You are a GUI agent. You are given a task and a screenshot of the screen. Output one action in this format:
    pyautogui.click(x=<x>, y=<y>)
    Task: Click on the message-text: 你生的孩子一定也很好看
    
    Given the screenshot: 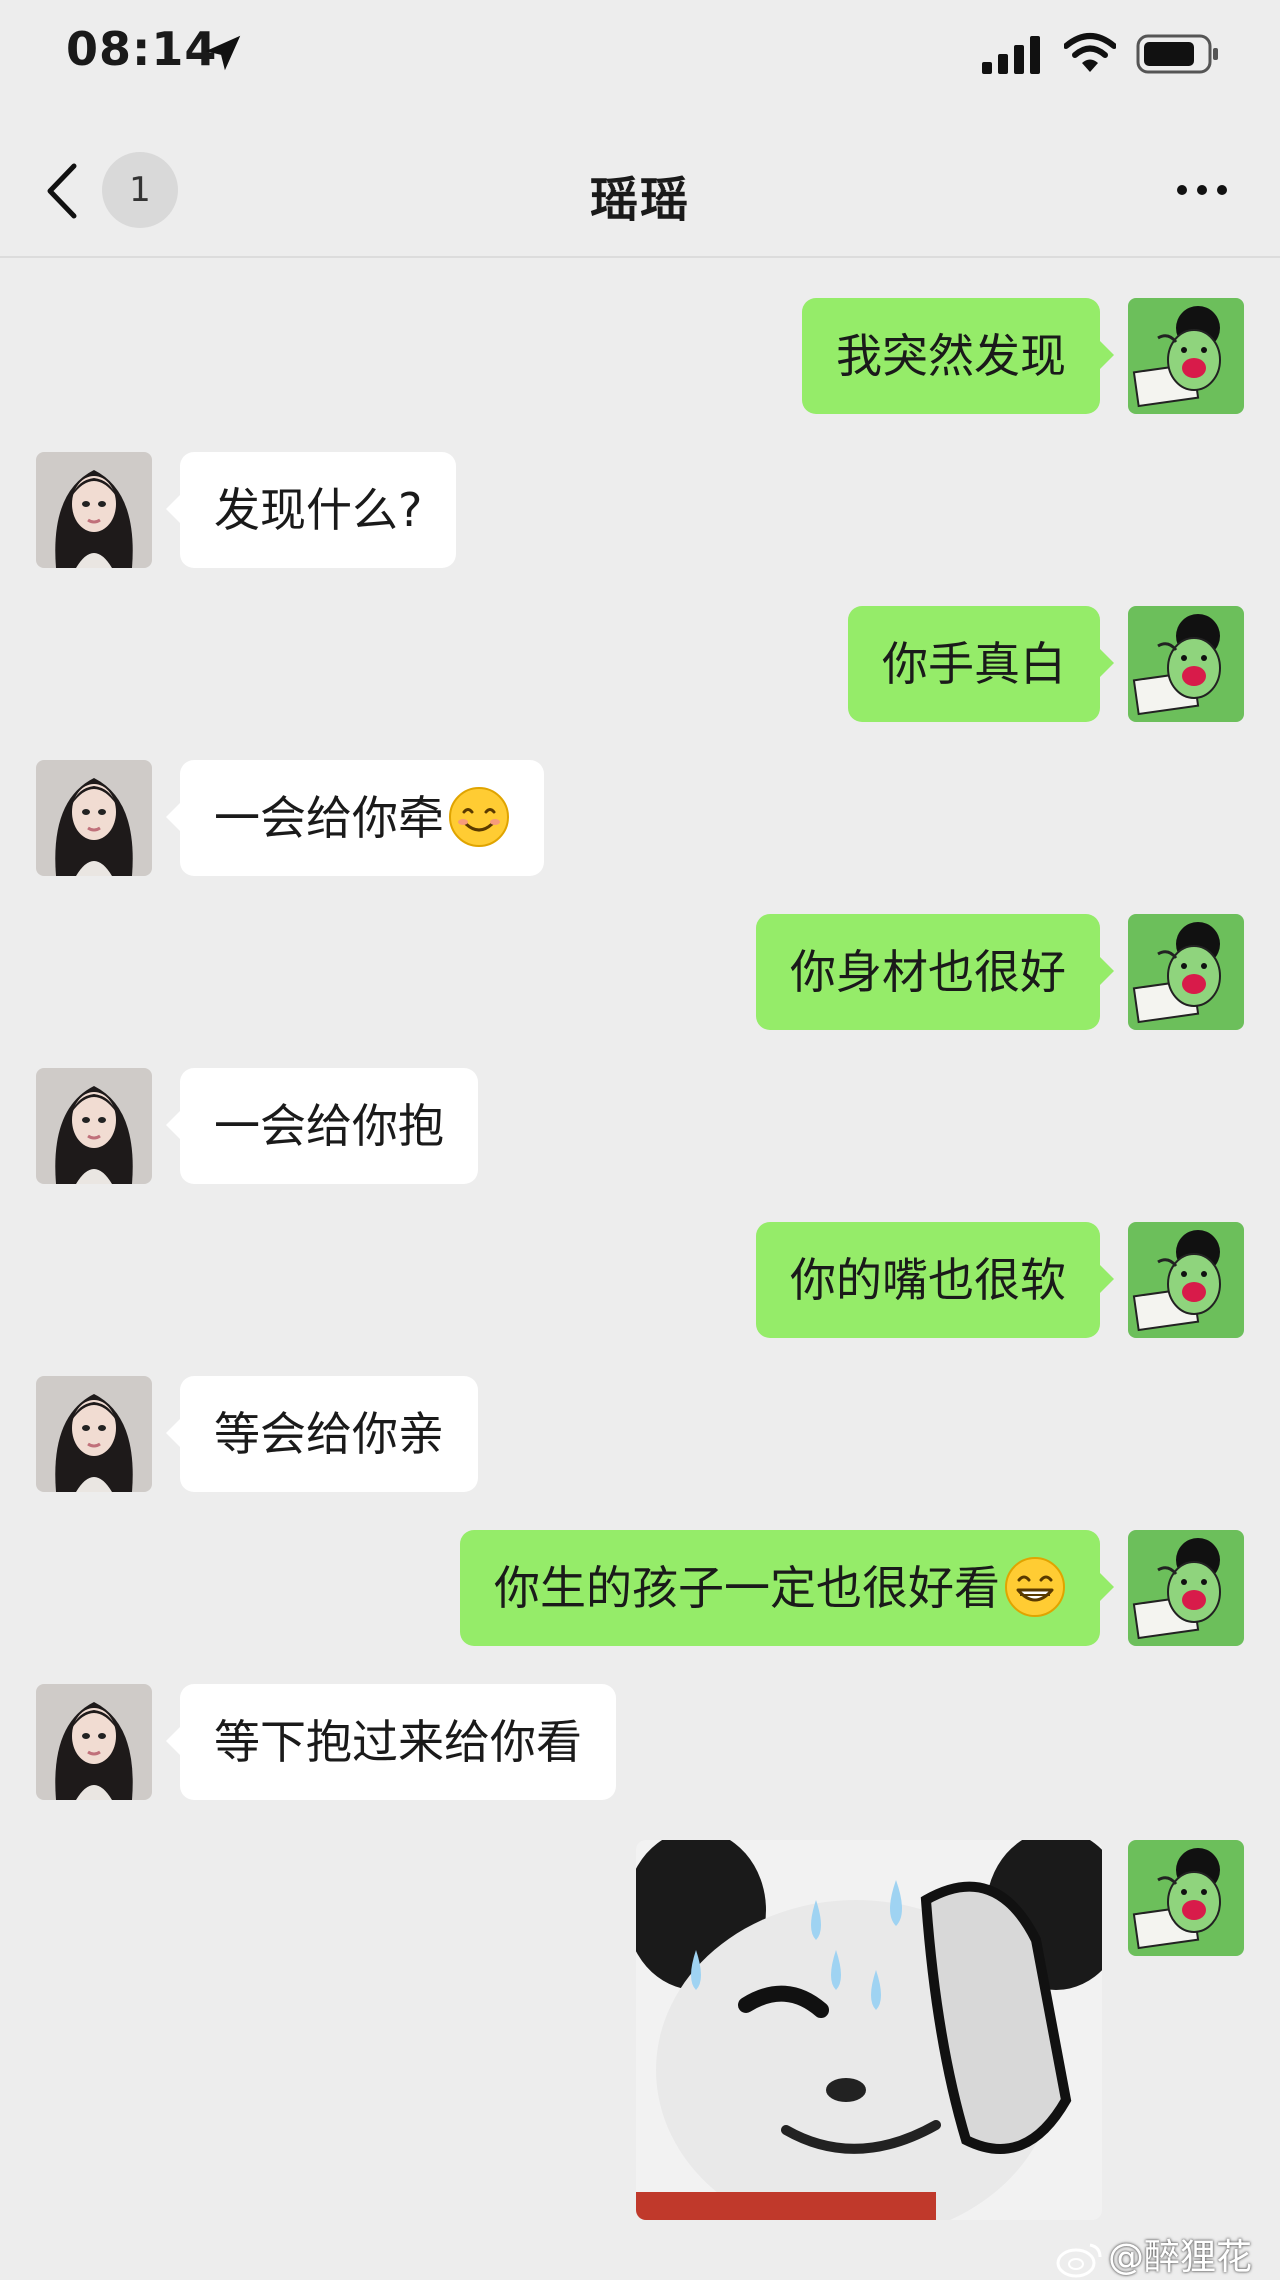 What is the action you would take?
    pyautogui.click(x=747, y=1588)
    